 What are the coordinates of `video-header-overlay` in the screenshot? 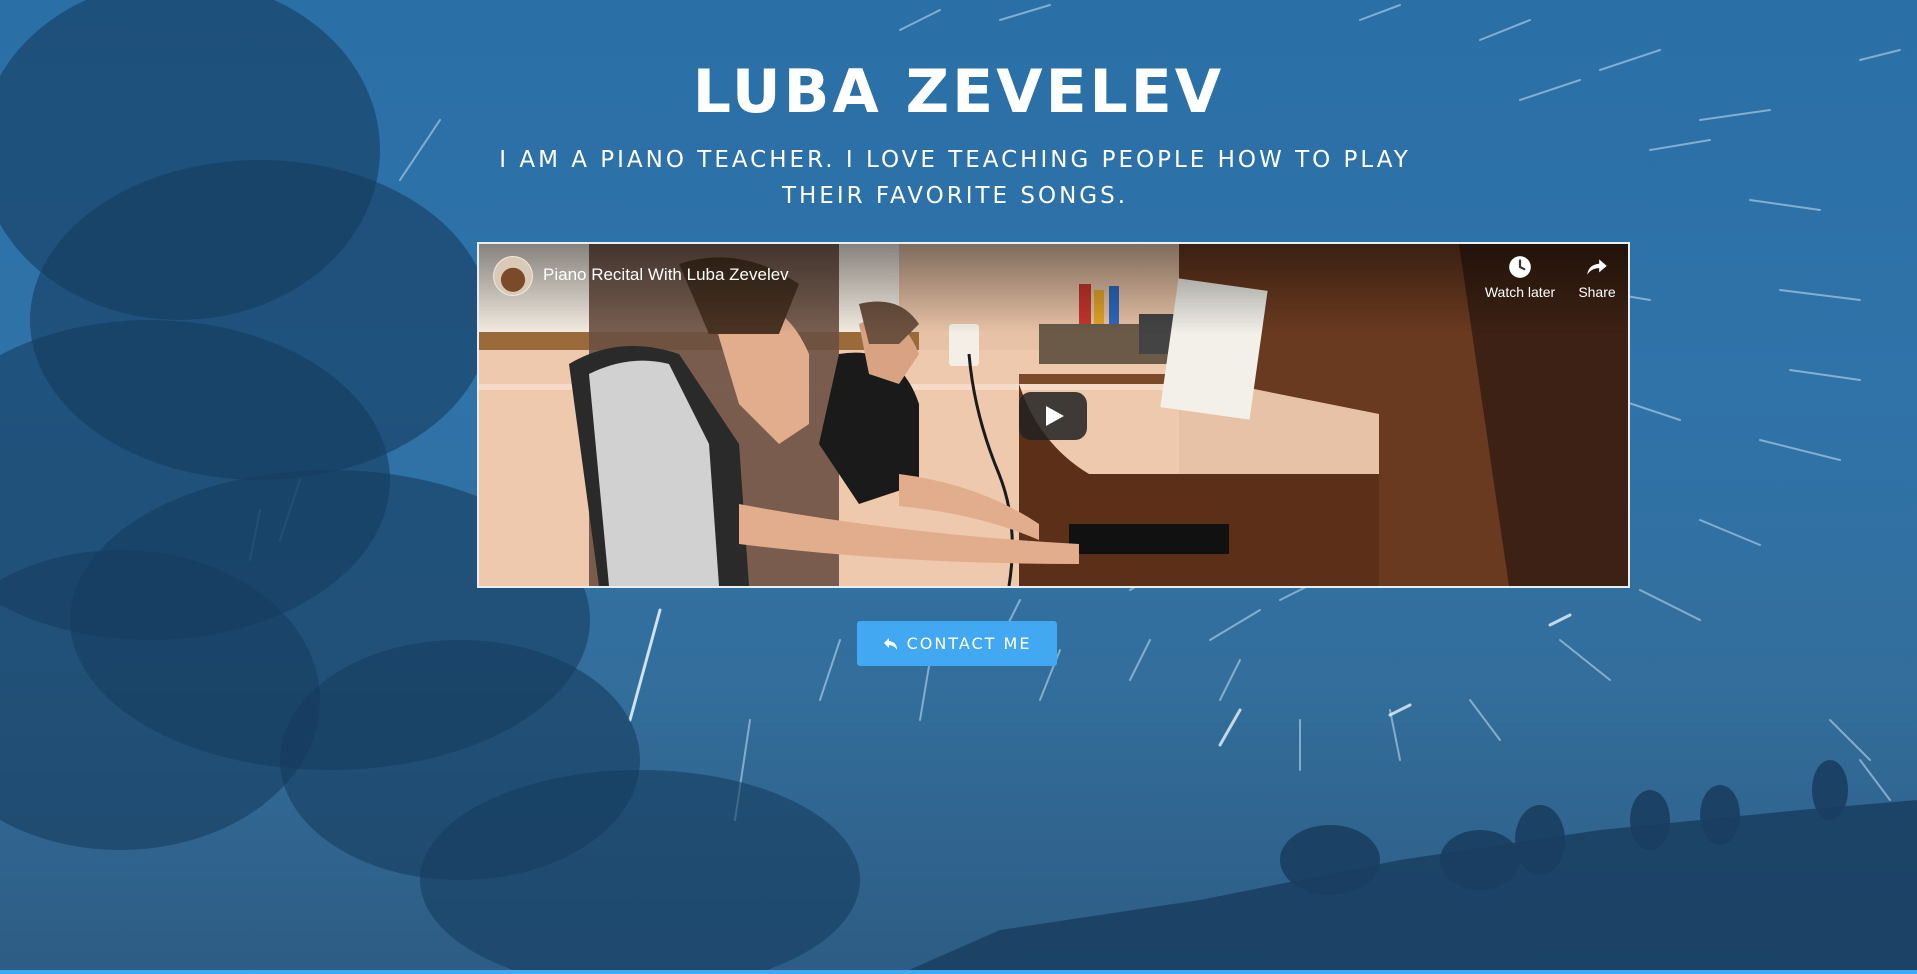 It's located at (1053, 289).